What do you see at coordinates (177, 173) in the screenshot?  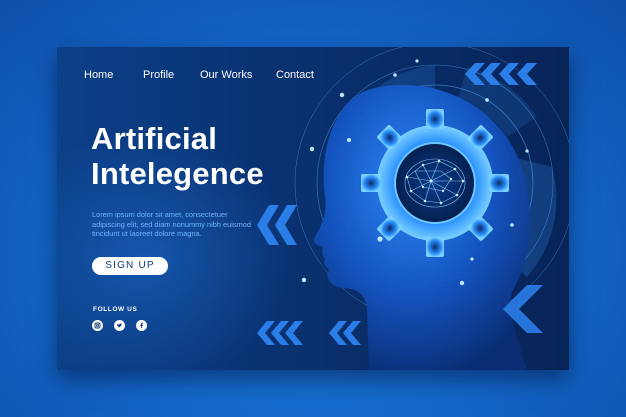 I see `hero-title-line-2: Intelegence` at bounding box center [177, 173].